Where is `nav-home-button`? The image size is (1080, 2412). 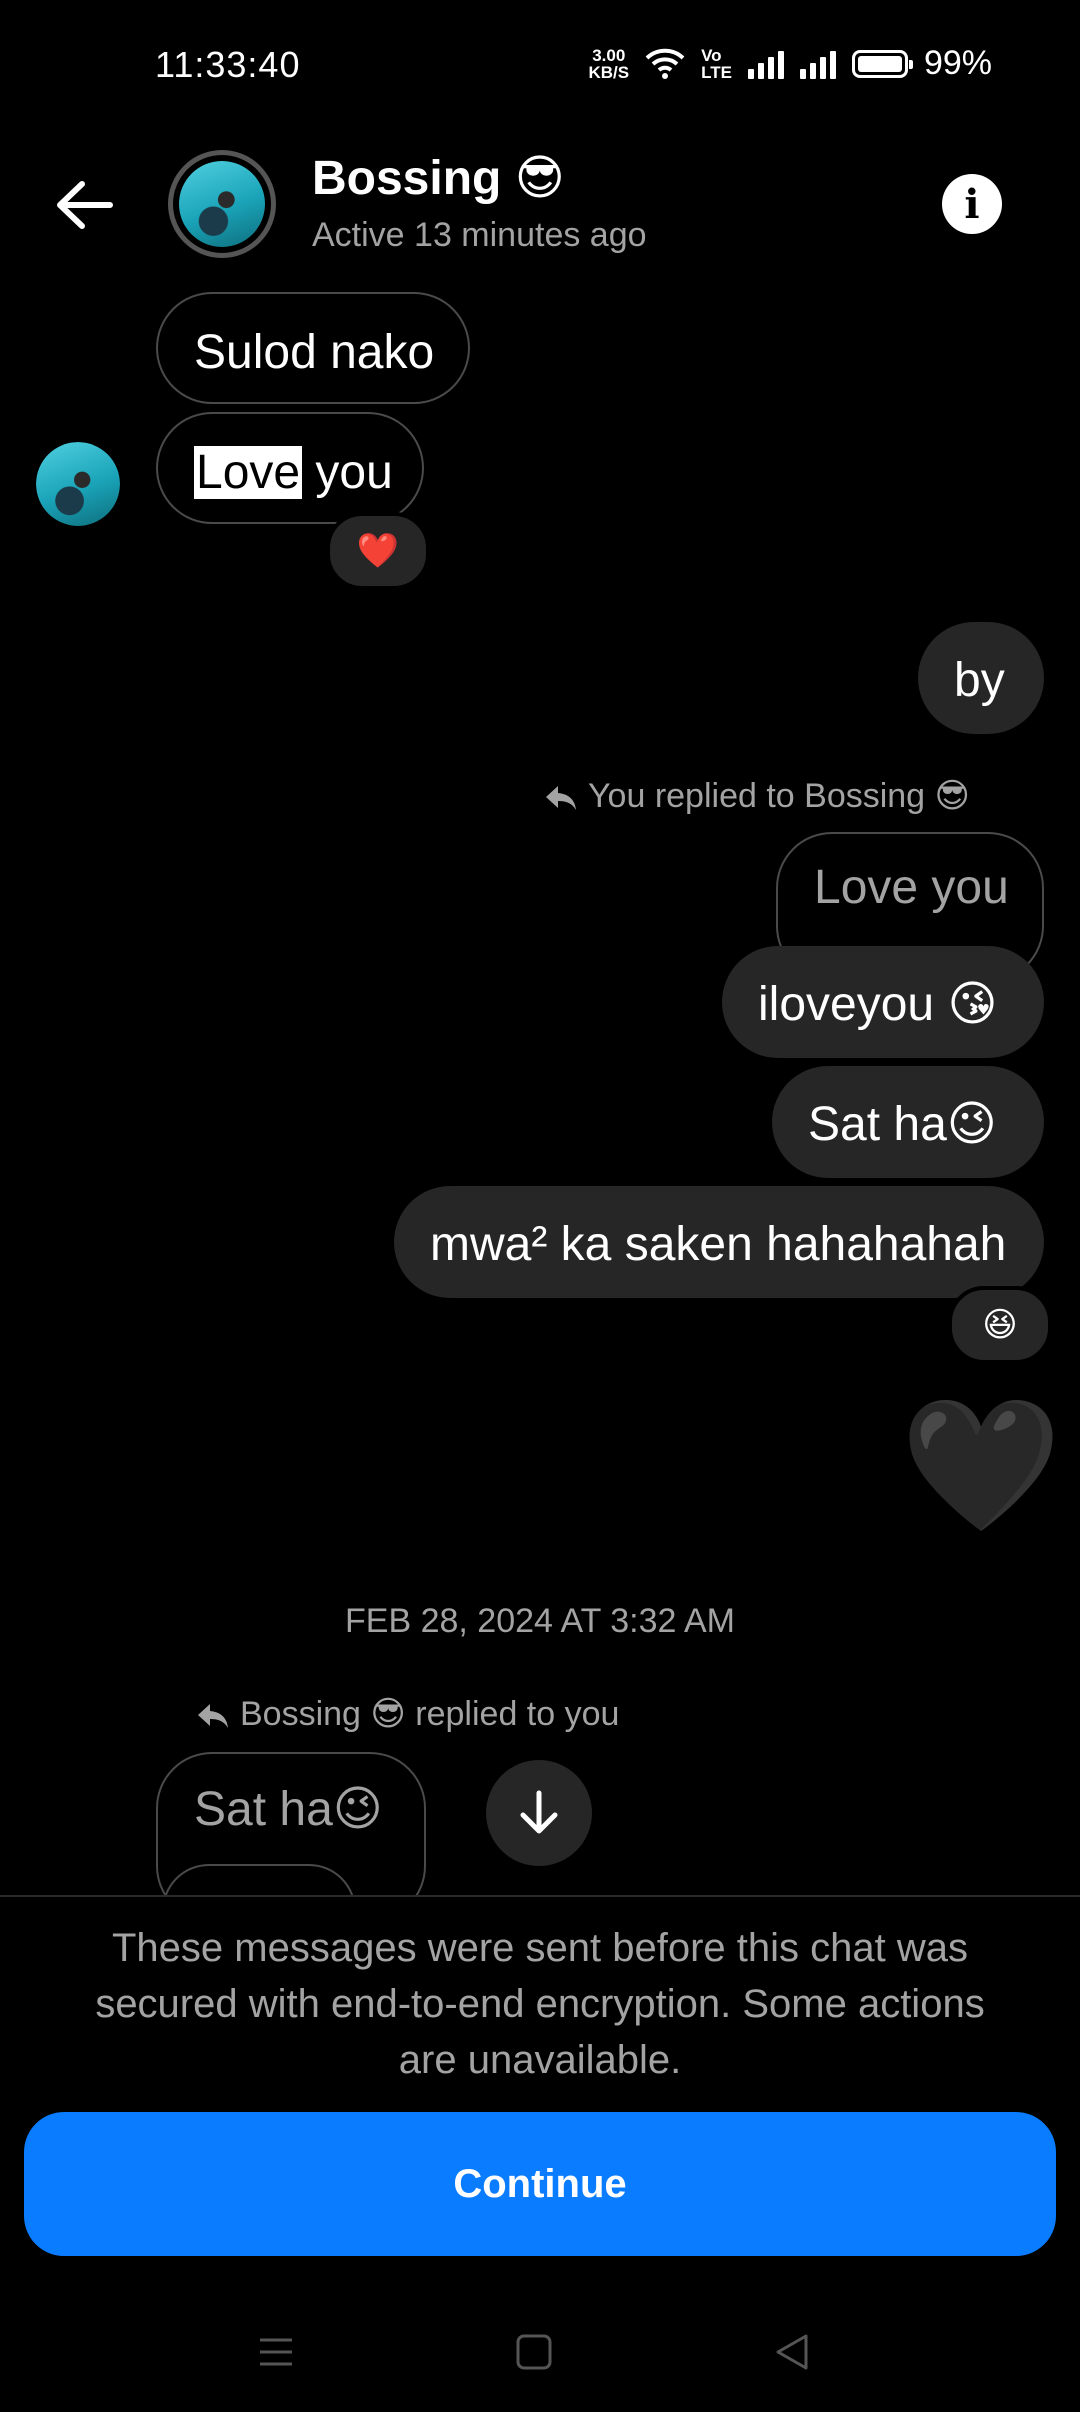 nav-home-button is located at coordinates (534, 2352).